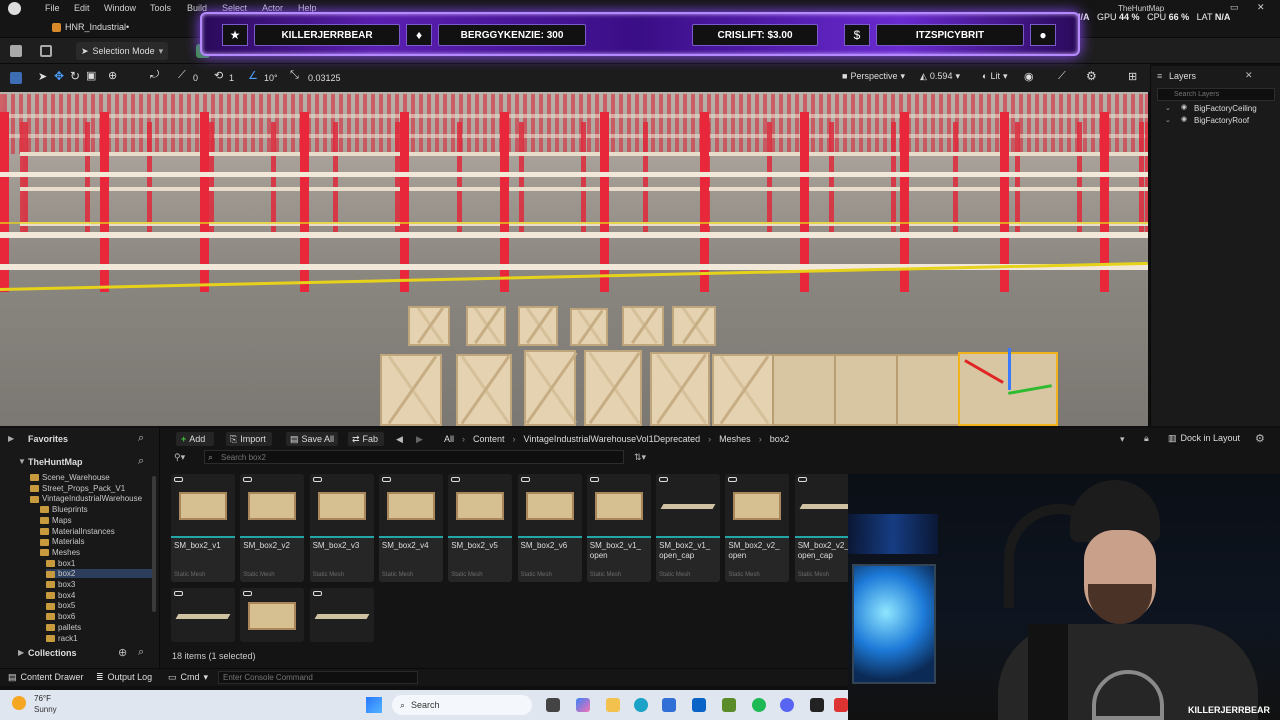 This screenshot has width=1280, height=720. I want to click on viewport-options-icon, so click(16, 78).